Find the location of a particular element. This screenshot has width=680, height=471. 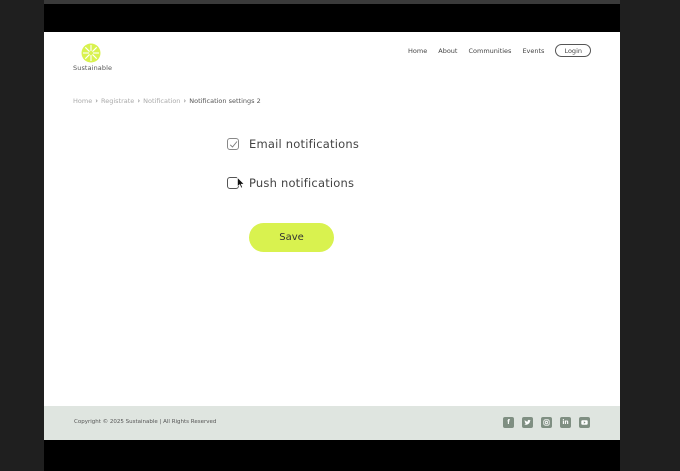

mouse-pointer-icon is located at coordinates (241, 183).